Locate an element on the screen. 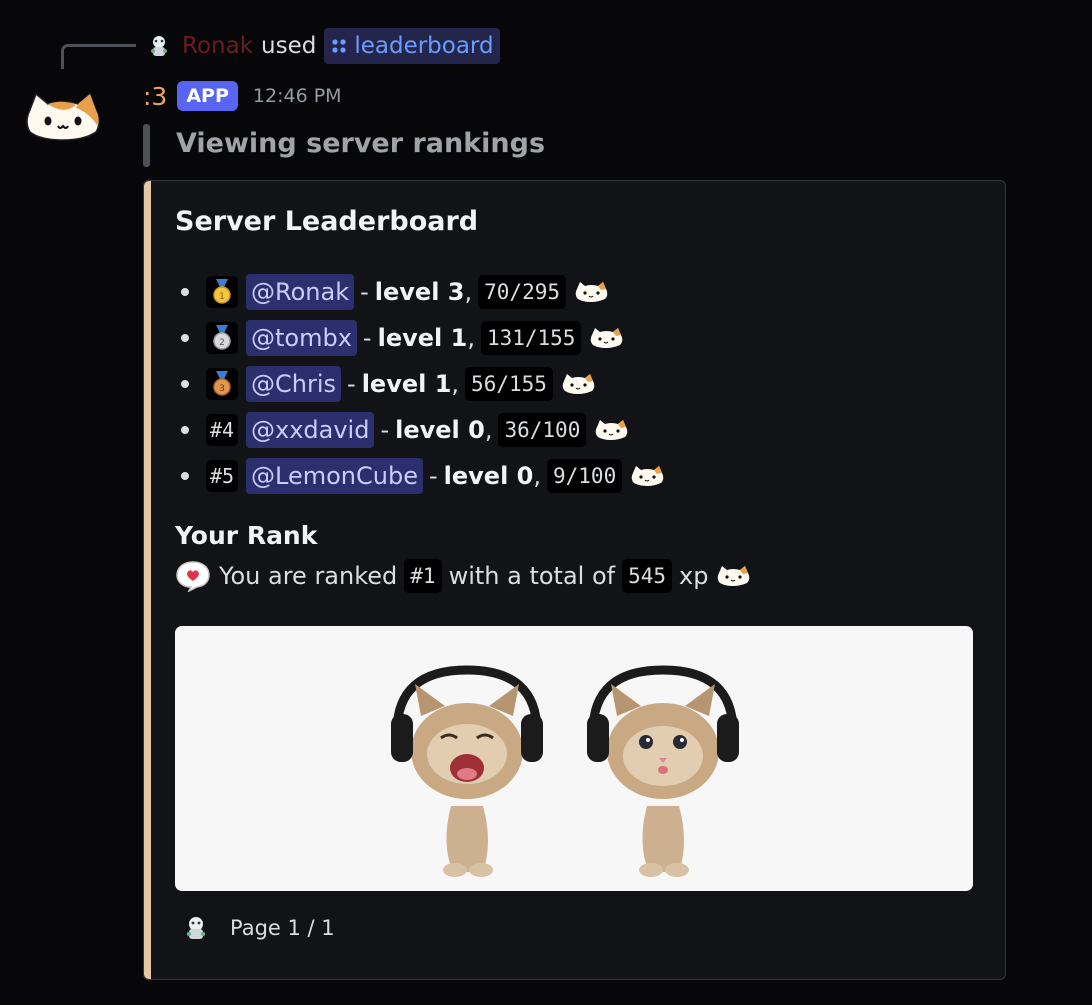  user-mention: @xxdavid is located at coordinates (310, 430).